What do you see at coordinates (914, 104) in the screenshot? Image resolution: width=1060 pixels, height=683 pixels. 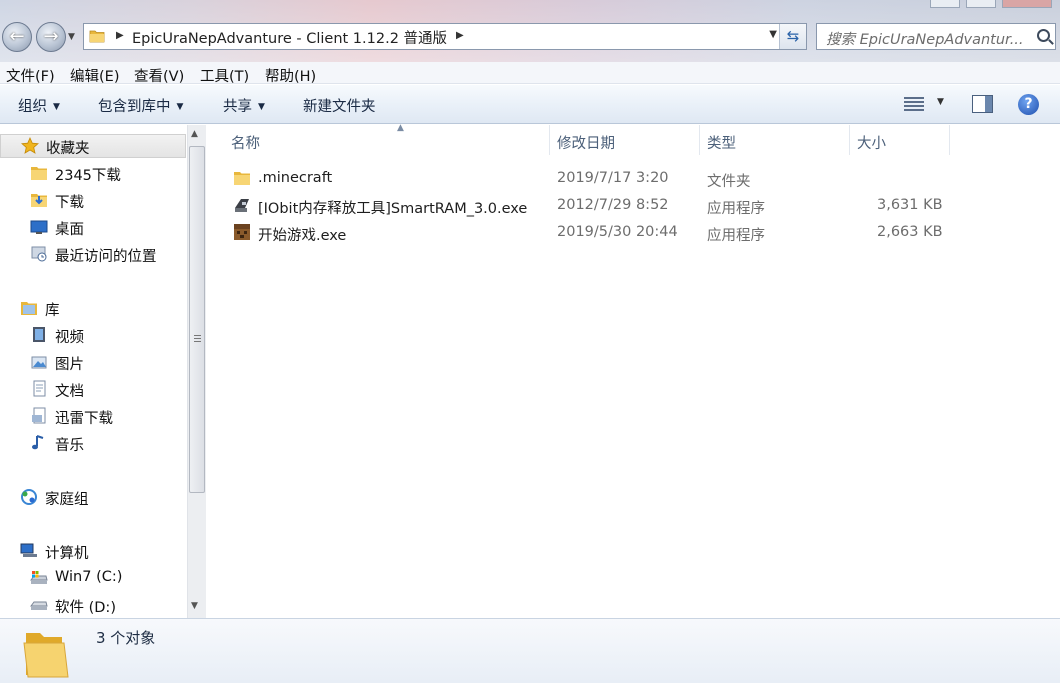 I see `change-view-icon` at bounding box center [914, 104].